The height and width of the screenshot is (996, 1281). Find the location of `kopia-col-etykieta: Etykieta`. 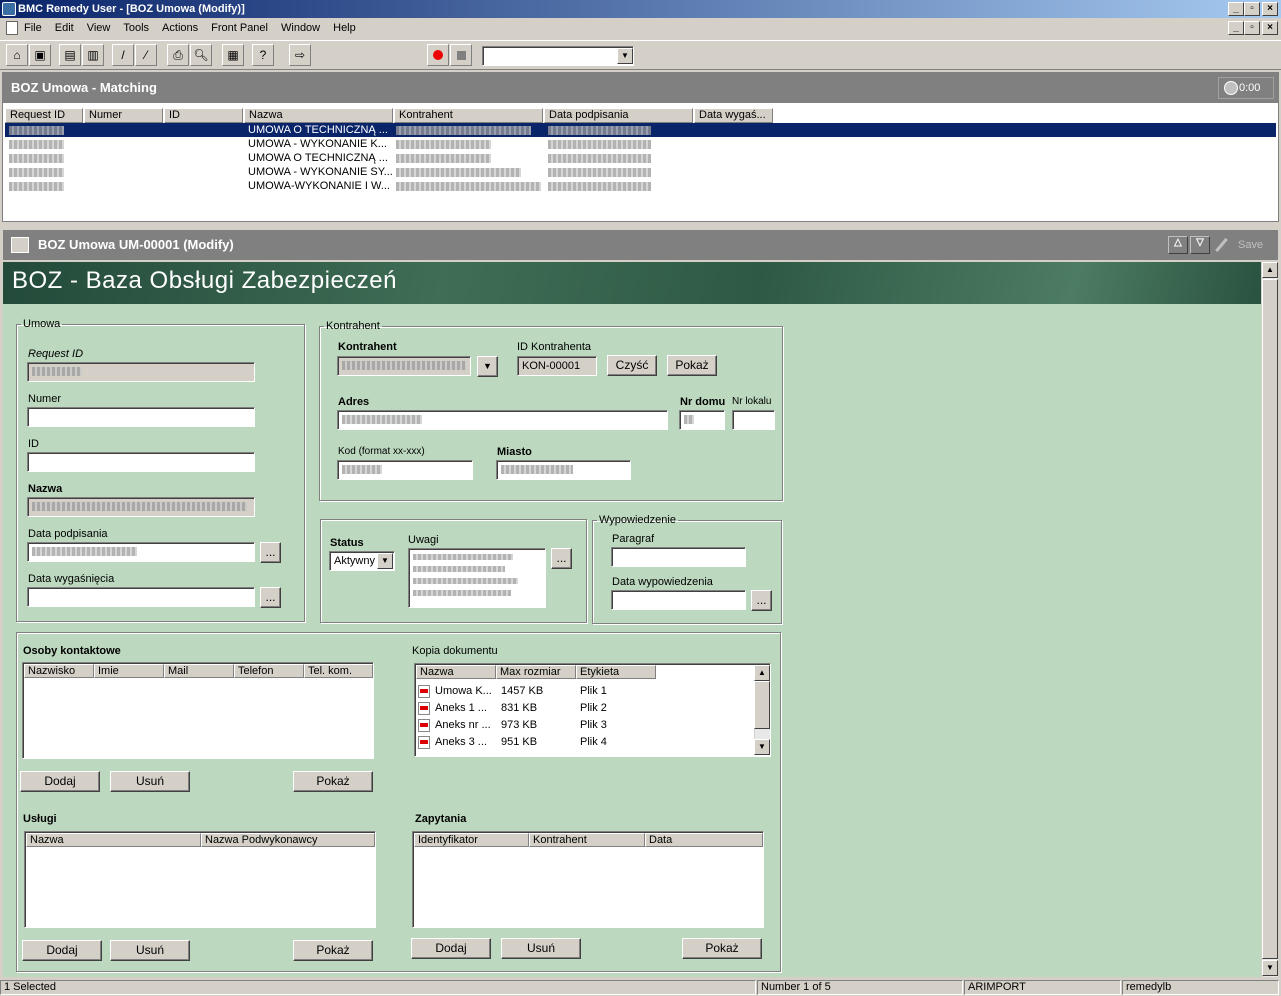

kopia-col-etykieta: Etykieta is located at coordinates (616, 672).